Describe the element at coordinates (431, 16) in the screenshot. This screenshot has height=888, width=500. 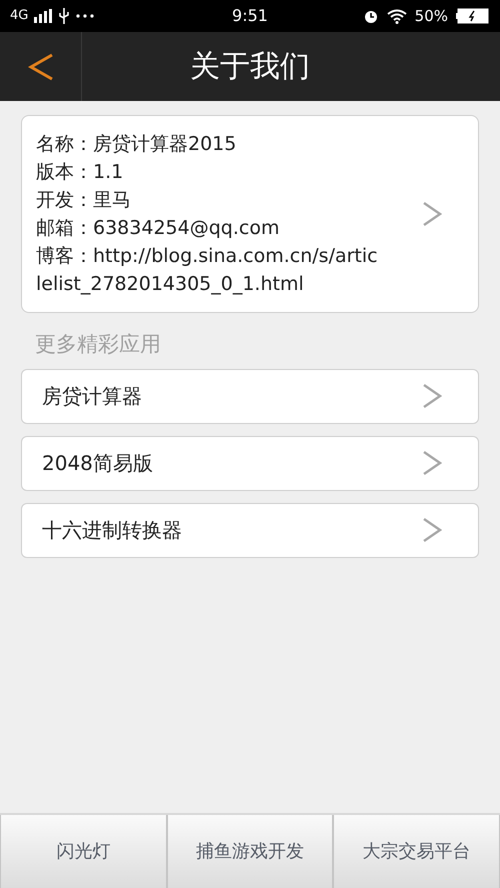
I see `battery-percent: 50%` at that location.